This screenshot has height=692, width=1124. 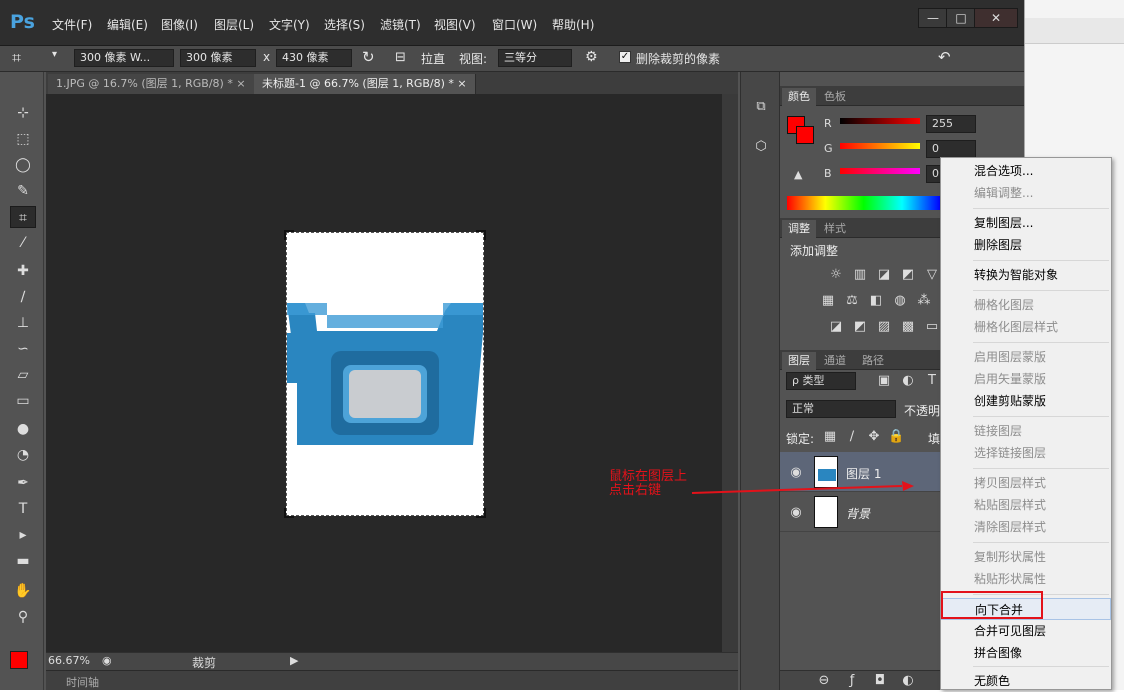 I want to click on status-info-icon: ◉, so click(x=107, y=660).